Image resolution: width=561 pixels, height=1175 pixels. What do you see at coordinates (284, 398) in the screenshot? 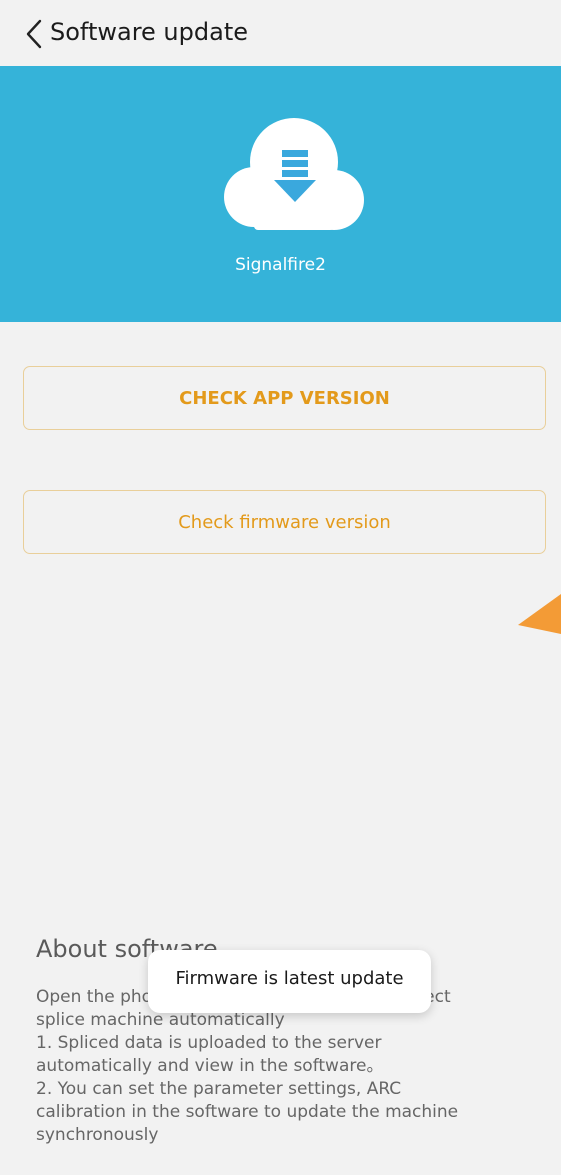
I see `check-app-version-button: CHECK APP VERSION` at bounding box center [284, 398].